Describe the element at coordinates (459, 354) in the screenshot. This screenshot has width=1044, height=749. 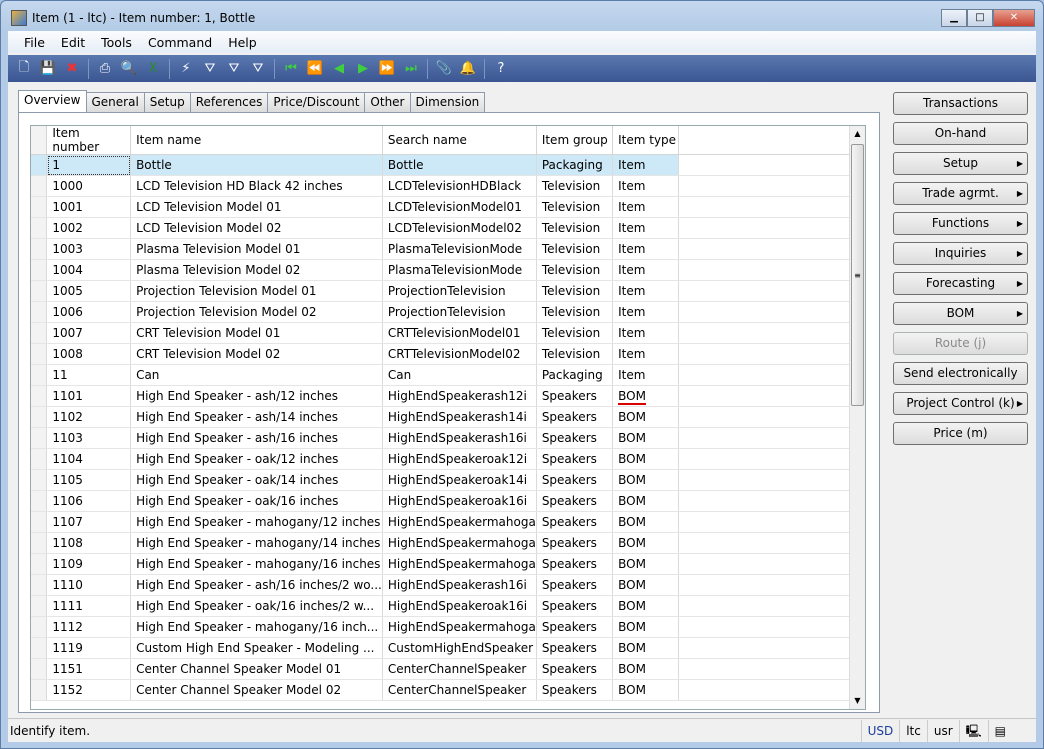
I see `grid-cell: CRTTelevisionModel02` at that location.